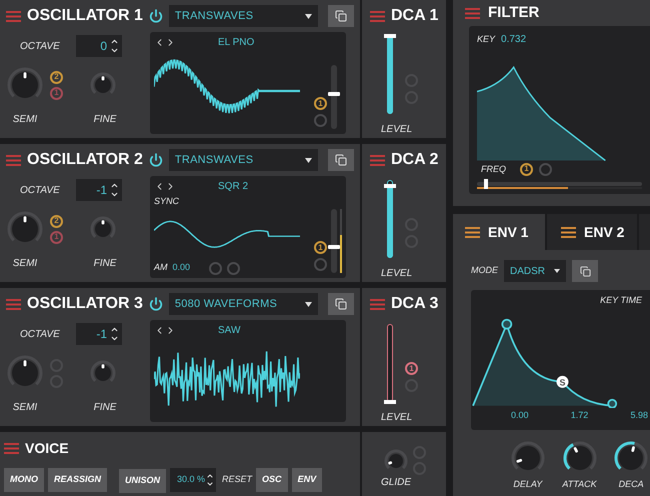  Describe the element at coordinates (493, 169) in the screenshot. I see `freq-label: FREQ` at that location.